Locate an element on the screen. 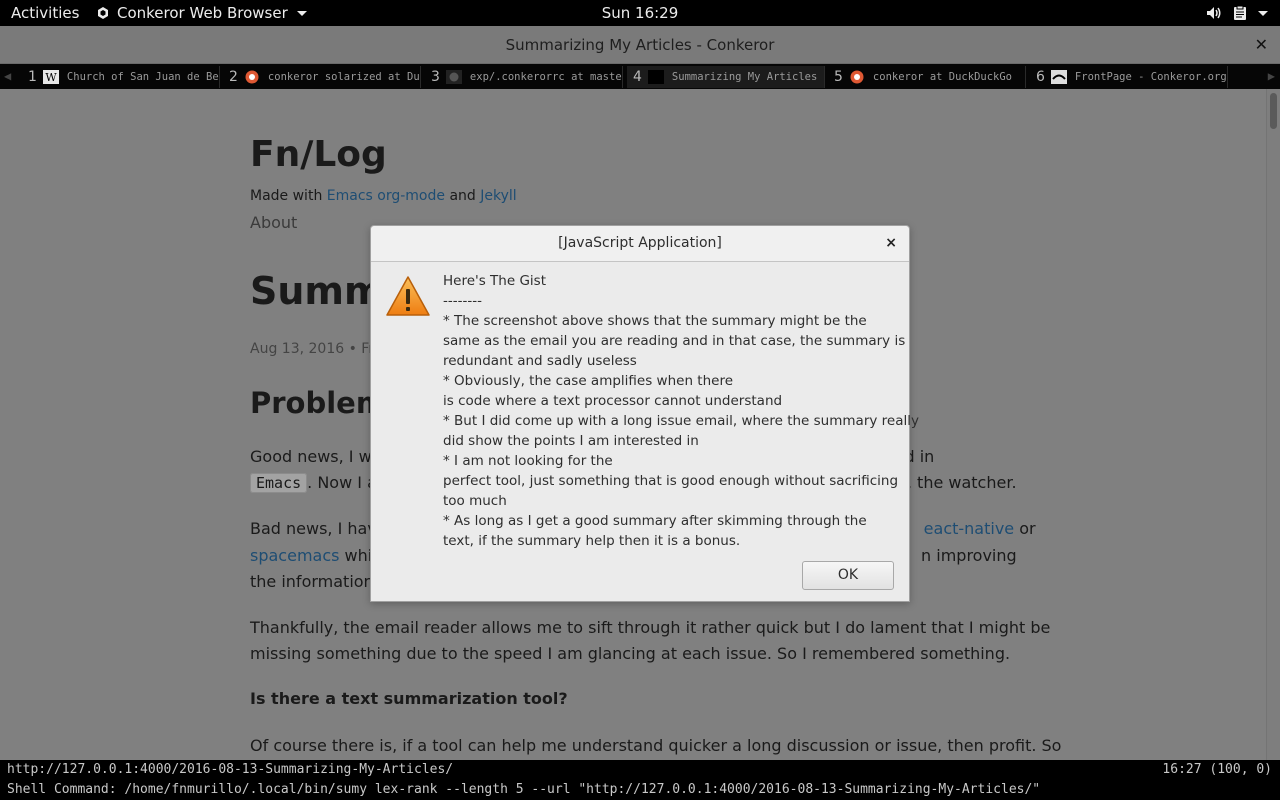 Image resolution: width=1280 pixels, height=800 pixels. tab-3: 3 exp/.conkerorrc at master is located at coordinates (524, 77).